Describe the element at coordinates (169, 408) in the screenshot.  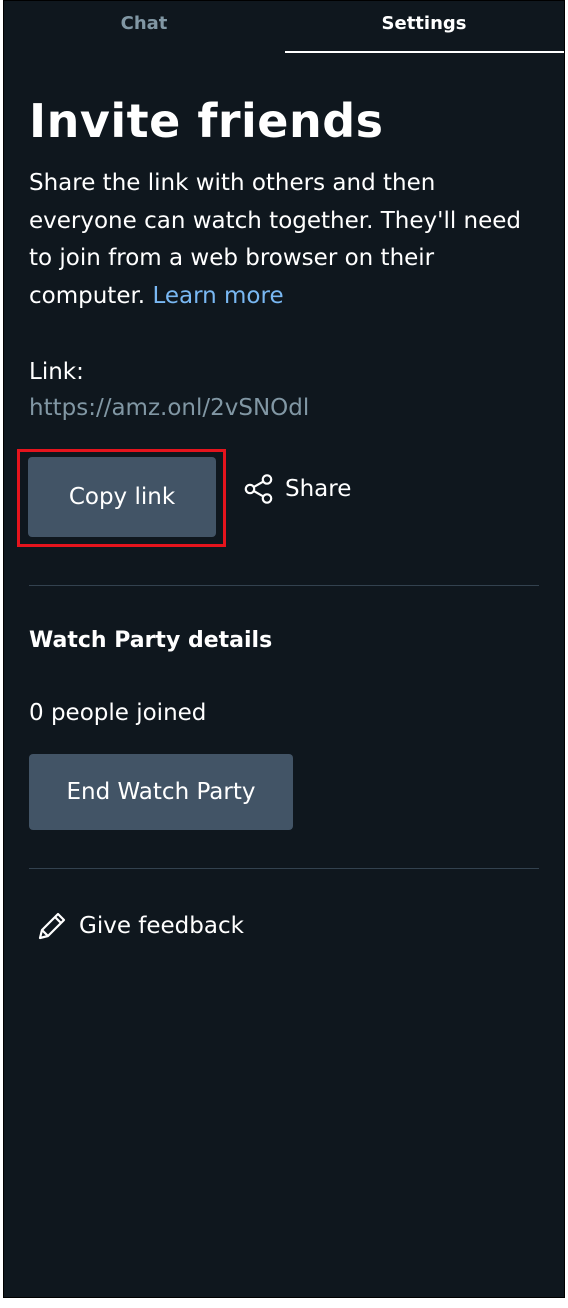
I see `link-url: https://amz.onl/2vSNOdl` at that location.